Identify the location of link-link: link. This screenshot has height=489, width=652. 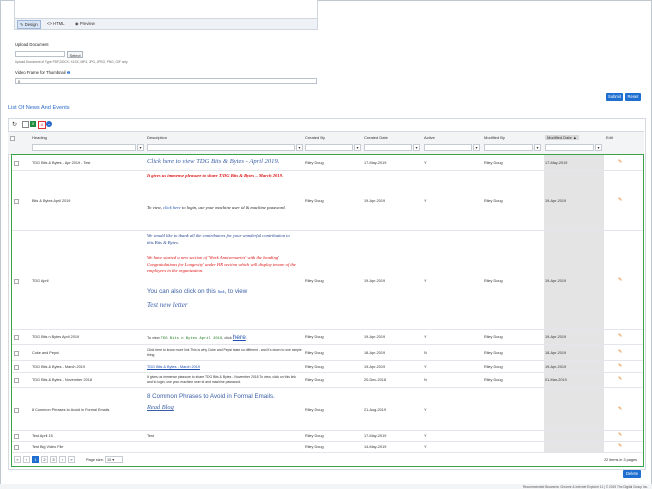
(221, 291).